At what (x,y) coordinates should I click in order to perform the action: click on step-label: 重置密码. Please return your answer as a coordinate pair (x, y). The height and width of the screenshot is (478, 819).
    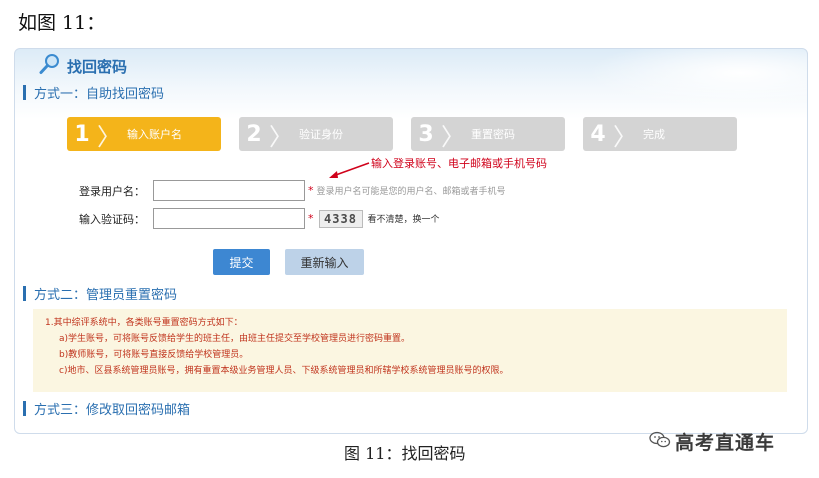
    Looking at the image, I should click on (493, 134).